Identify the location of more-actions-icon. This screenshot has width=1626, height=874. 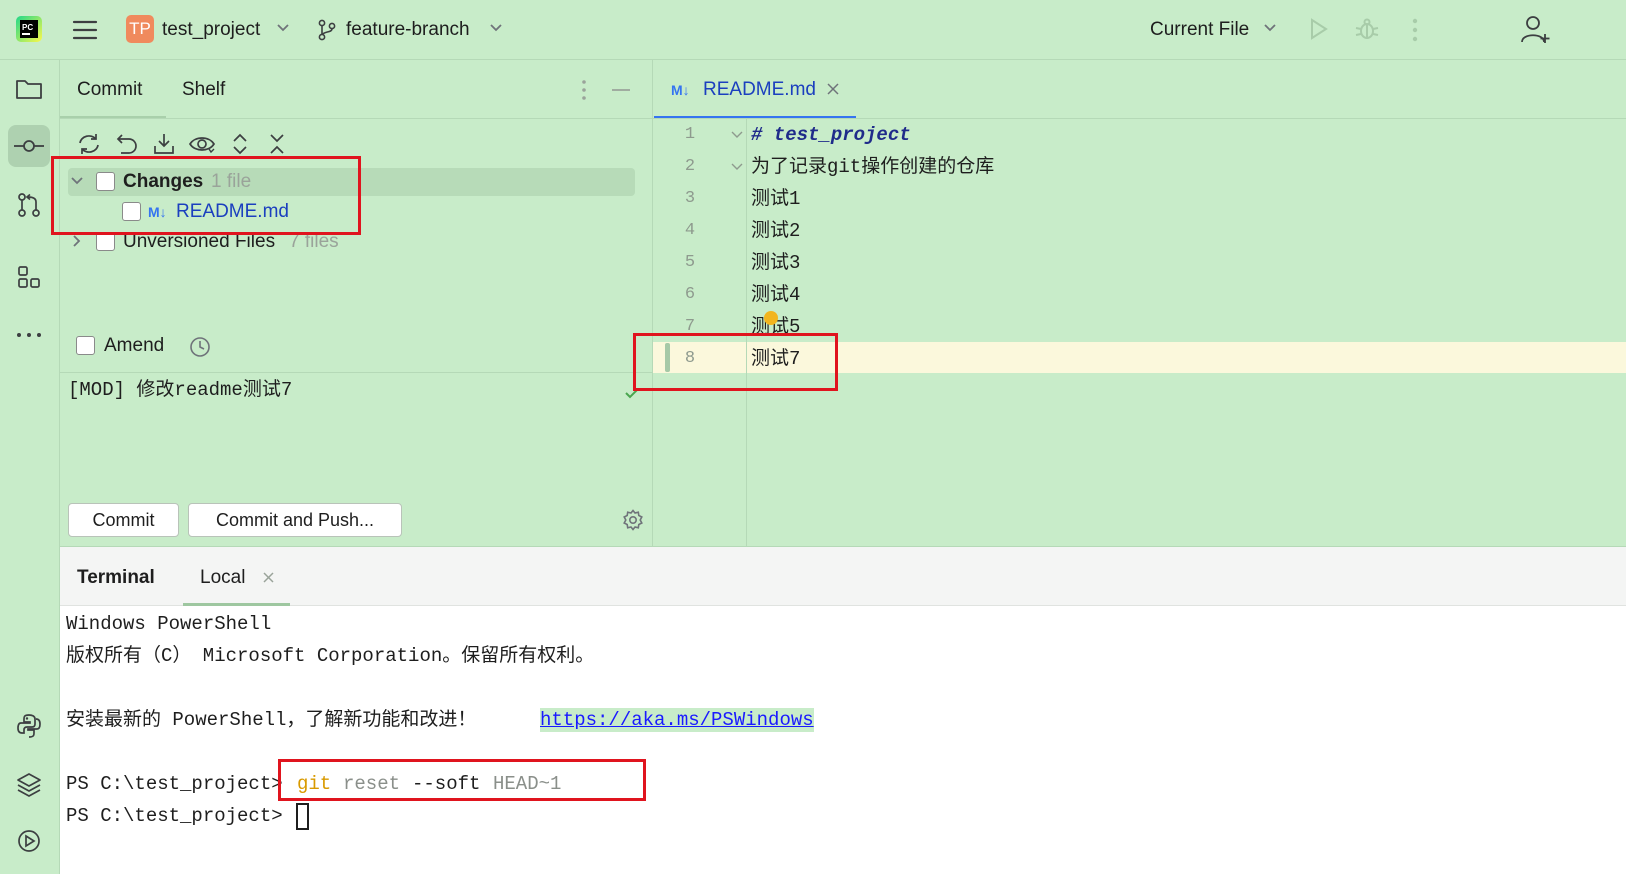
(1415, 30).